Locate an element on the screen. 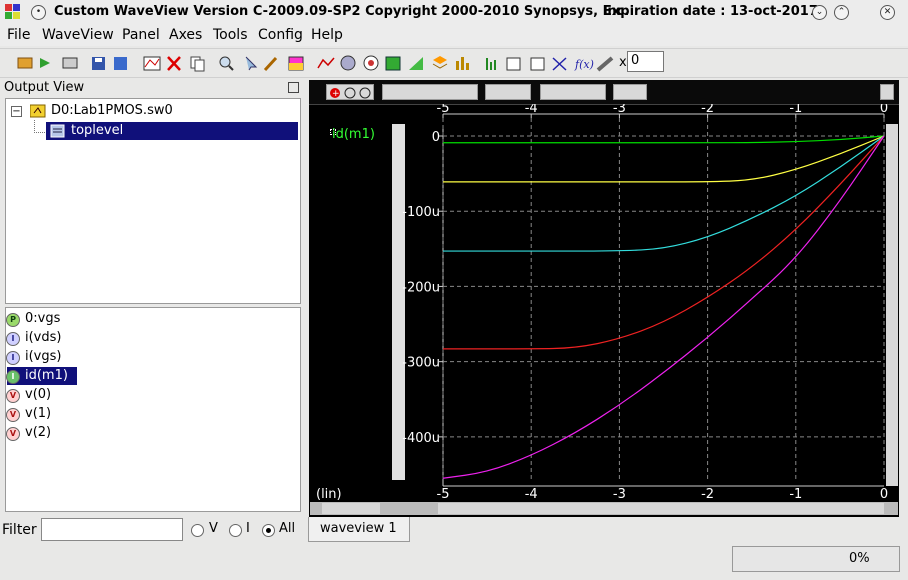  delete-icon is located at coordinates (174, 63).